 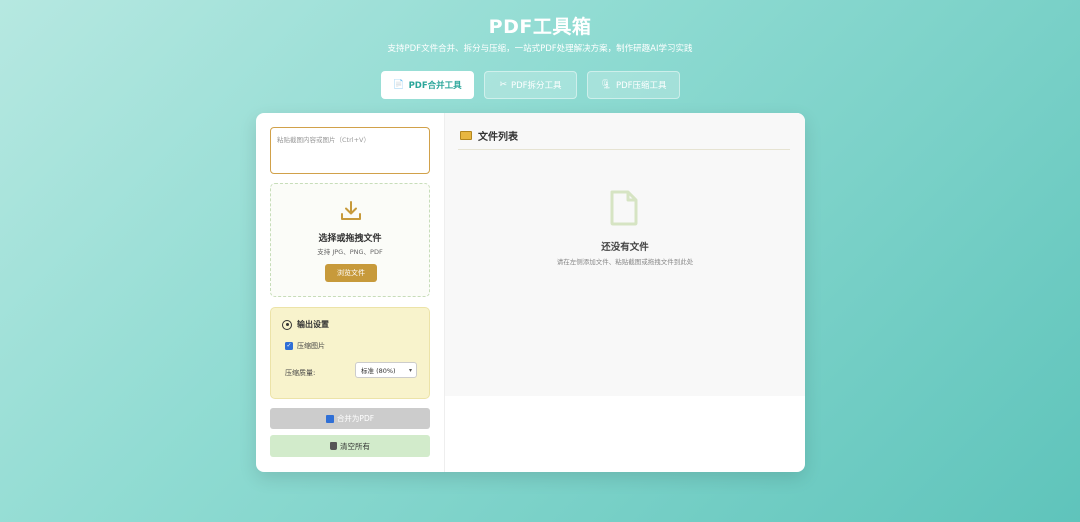 I want to click on trash-icon, so click(x=333, y=446).